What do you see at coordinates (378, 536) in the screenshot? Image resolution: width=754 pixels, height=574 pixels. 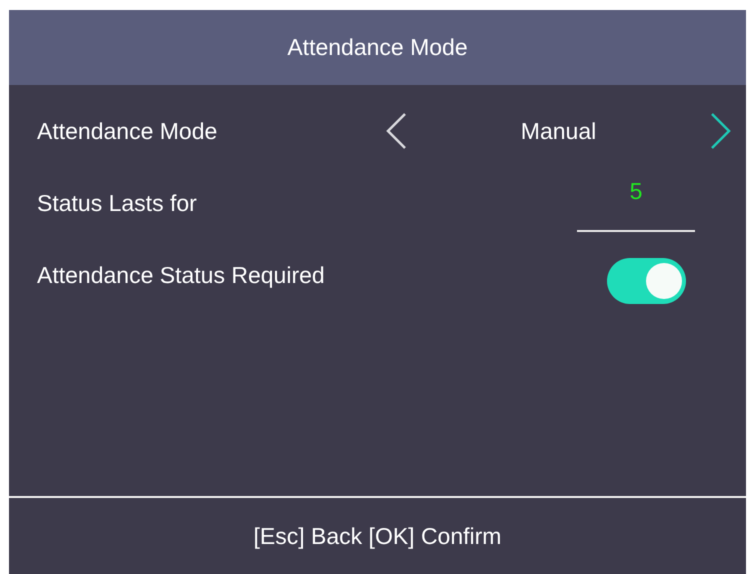 I see `key-hint: [Esc] Back [OK] Confirm` at bounding box center [378, 536].